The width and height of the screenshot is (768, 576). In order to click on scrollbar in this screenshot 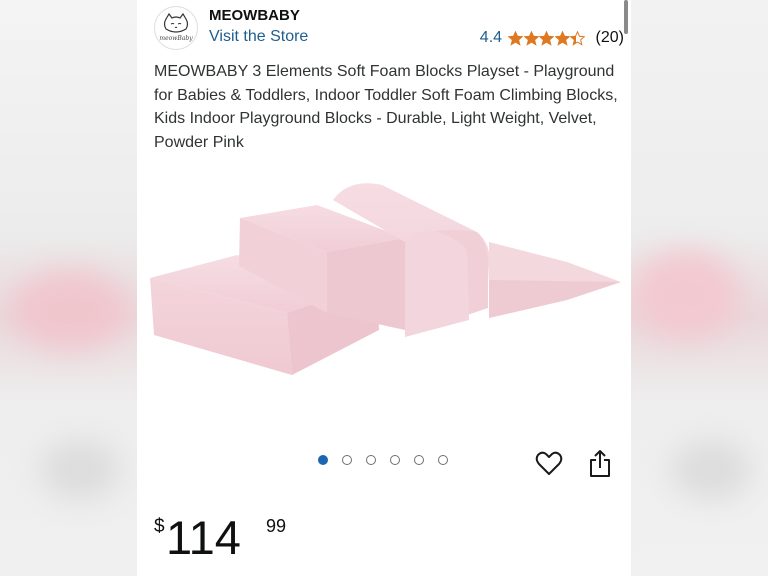, I will do `click(626, 17)`.